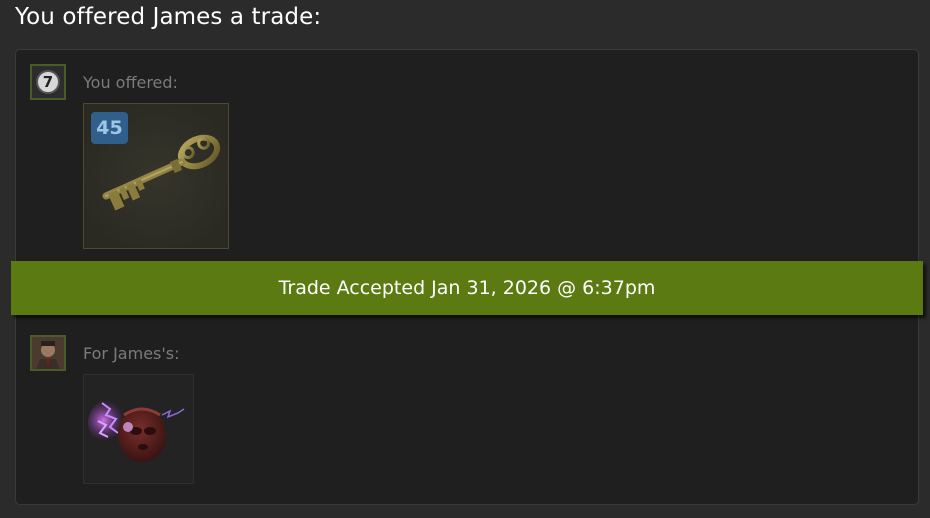 Image resolution: width=930 pixels, height=518 pixels. I want to click on for-james-label: For James's:, so click(131, 353).